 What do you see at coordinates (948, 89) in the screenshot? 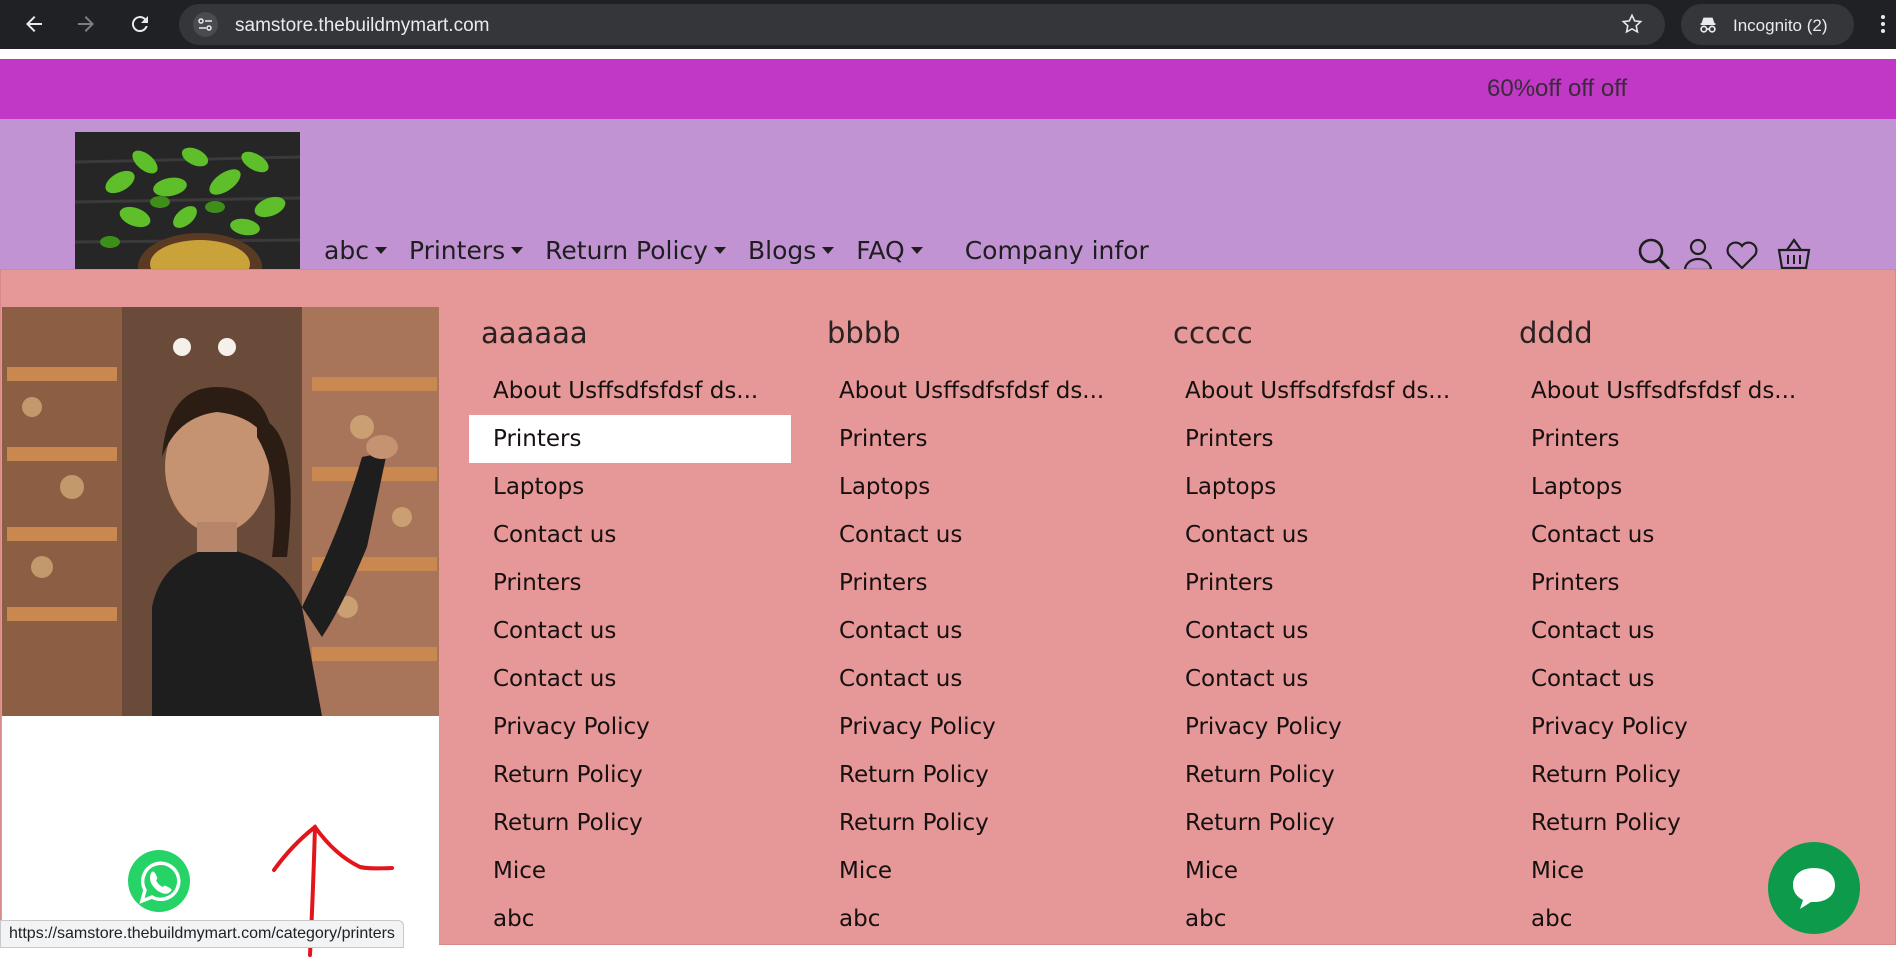
I see `promo-bar: 60%off off off` at bounding box center [948, 89].